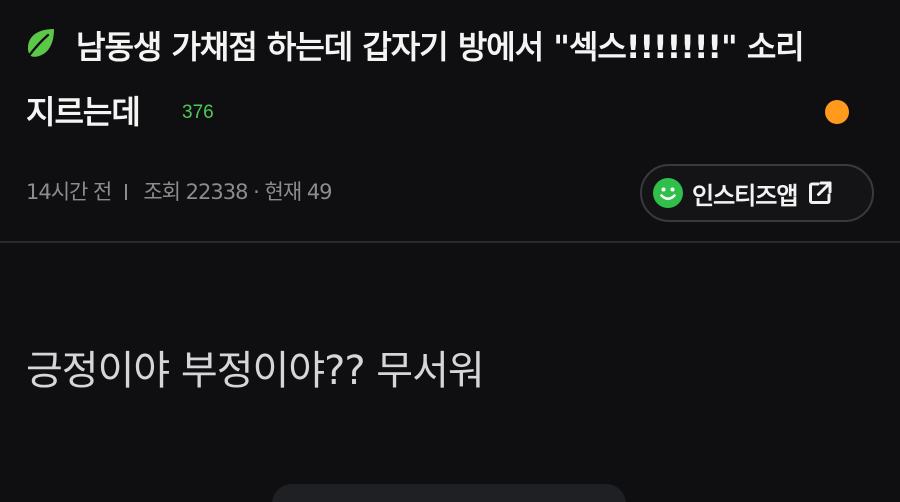 This screenshot has height=502, width=900. Describe the element at coordinates (126, 192) in the screenshot. I see `meta-separator` at that location.